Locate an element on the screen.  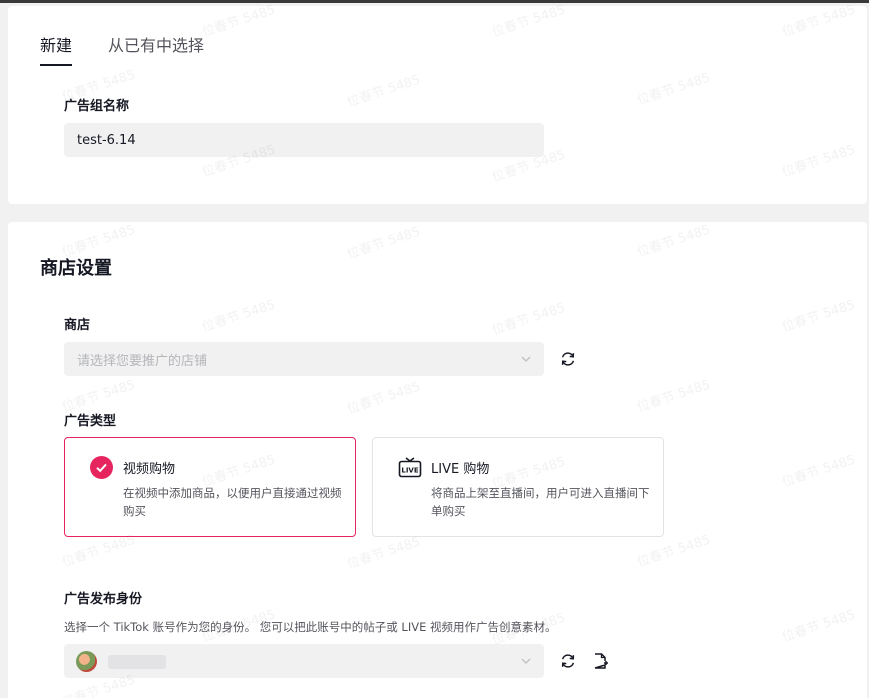
live-tv-icon: LIVE is located at coordinates (410, 467).